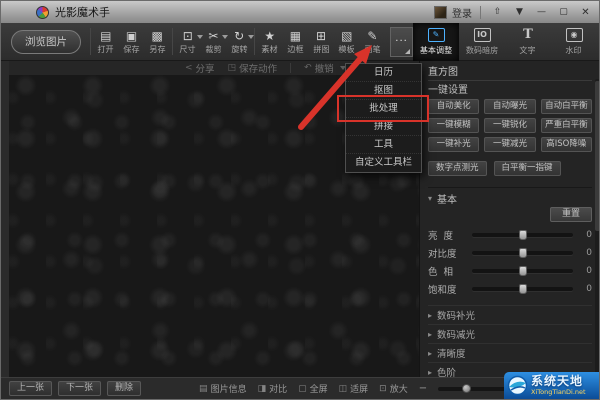 Image resolution: width=600 pixels, height=400 pixels. I want to click on image-info-label: 图片信息, so click(228, 390).